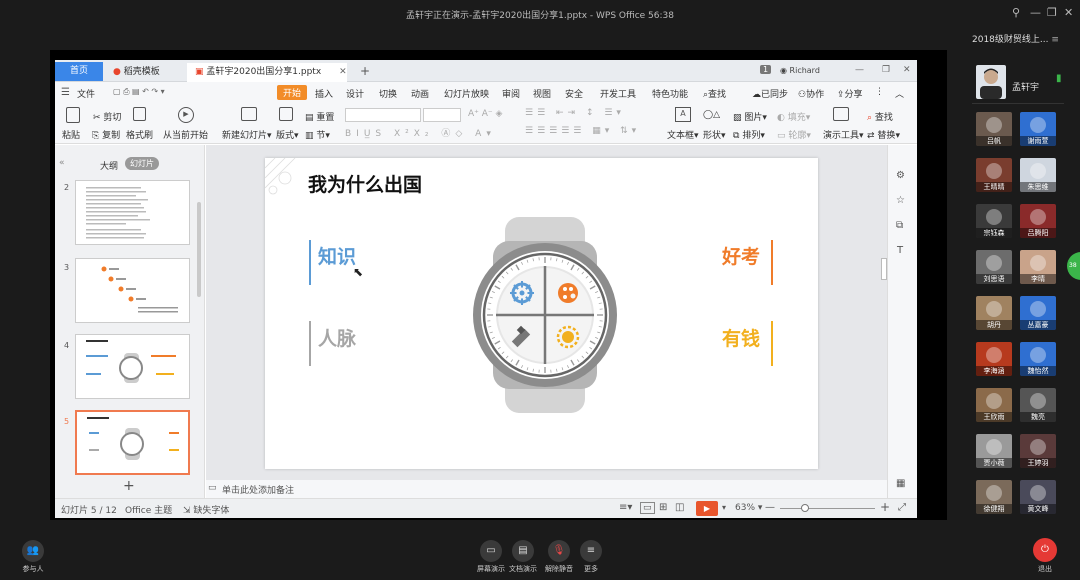 The height and width of the screenshot is (580, 1080). Describe the element at coordinates (902, 507) in the screenshot. I see `fit-window-icon: ⤢` at that location.